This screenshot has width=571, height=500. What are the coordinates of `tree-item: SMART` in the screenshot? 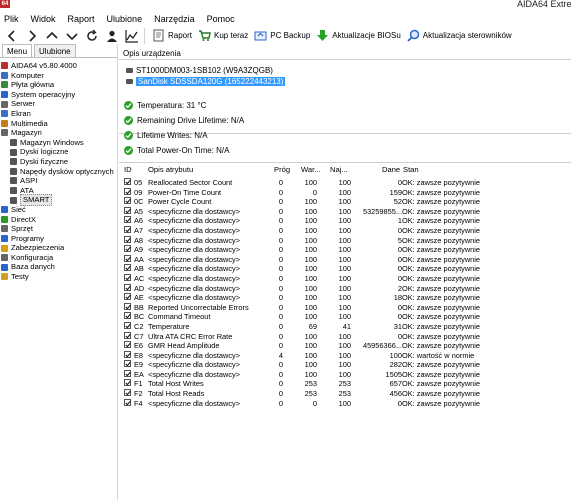 It's located at (58, 200).